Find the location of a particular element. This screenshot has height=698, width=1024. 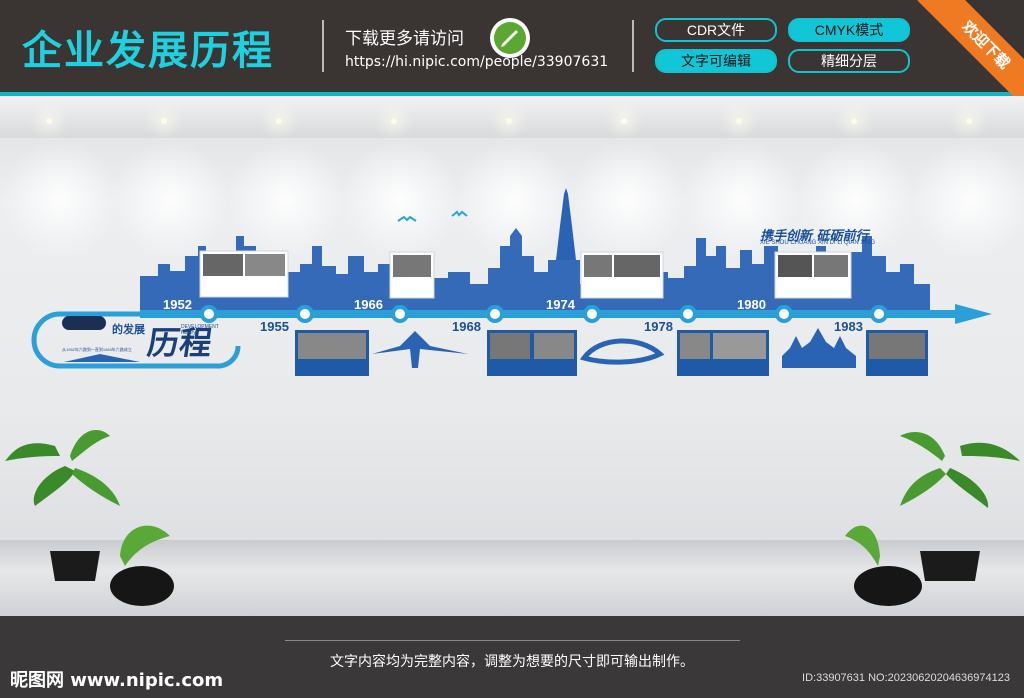

year-label-top: 1952 is located at coordinates (177, 304).